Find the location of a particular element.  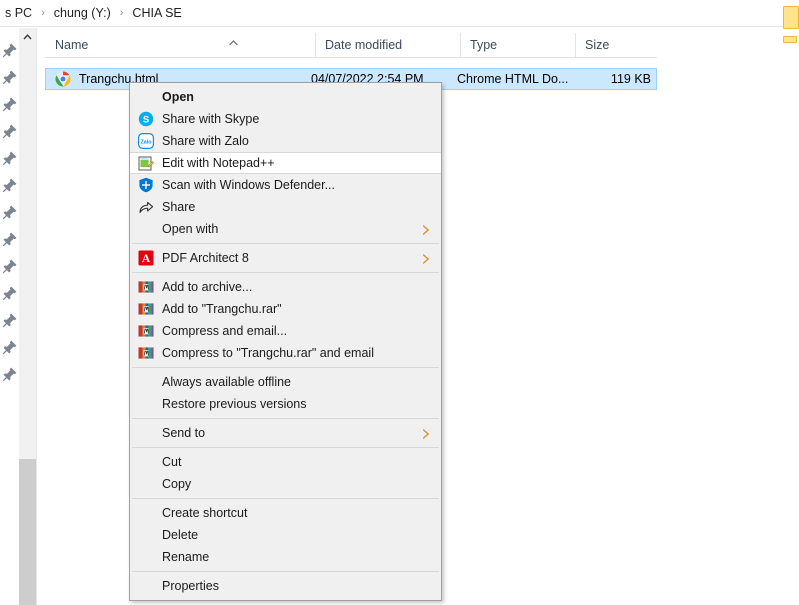

menu-item-label: PDF Architect 8 is located at coordinates (205, 258).